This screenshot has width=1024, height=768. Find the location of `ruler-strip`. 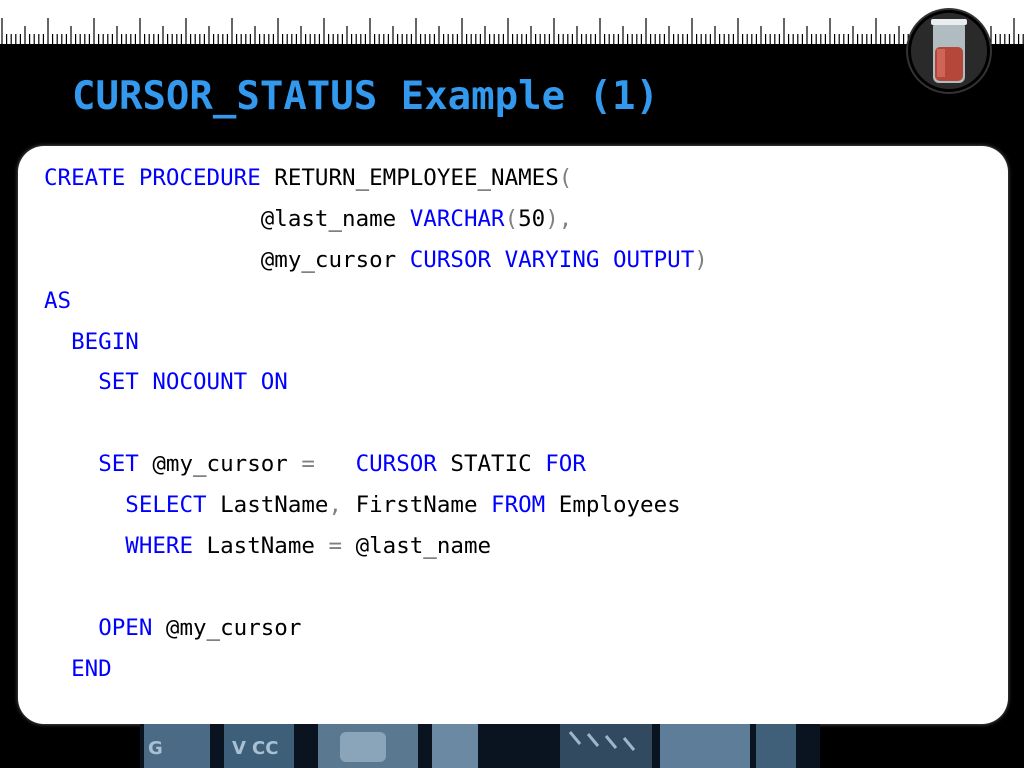

ruler-strip is located at coordinates (512, 24).